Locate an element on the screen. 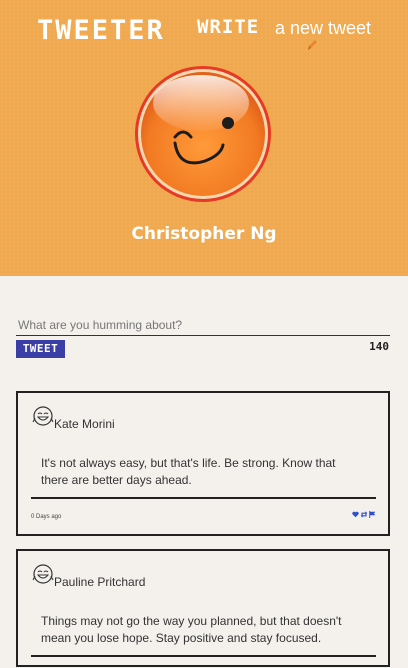 This screenshot has width=408, height=668. write-tweet-link: WRITE a new tweet is located at coordinates (284, 27).